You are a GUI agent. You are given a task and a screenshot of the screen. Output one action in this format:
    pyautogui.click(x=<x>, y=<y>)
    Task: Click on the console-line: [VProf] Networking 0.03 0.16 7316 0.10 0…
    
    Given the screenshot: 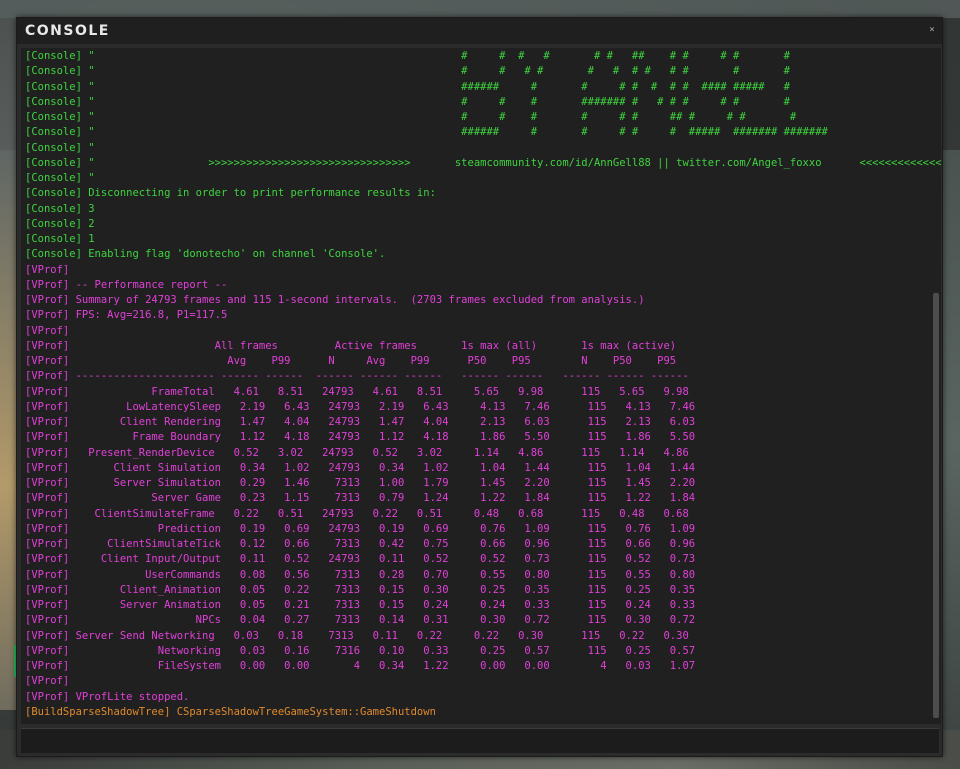 What is the action you would take?
    pyautogui.click(x=360, y=650)
    